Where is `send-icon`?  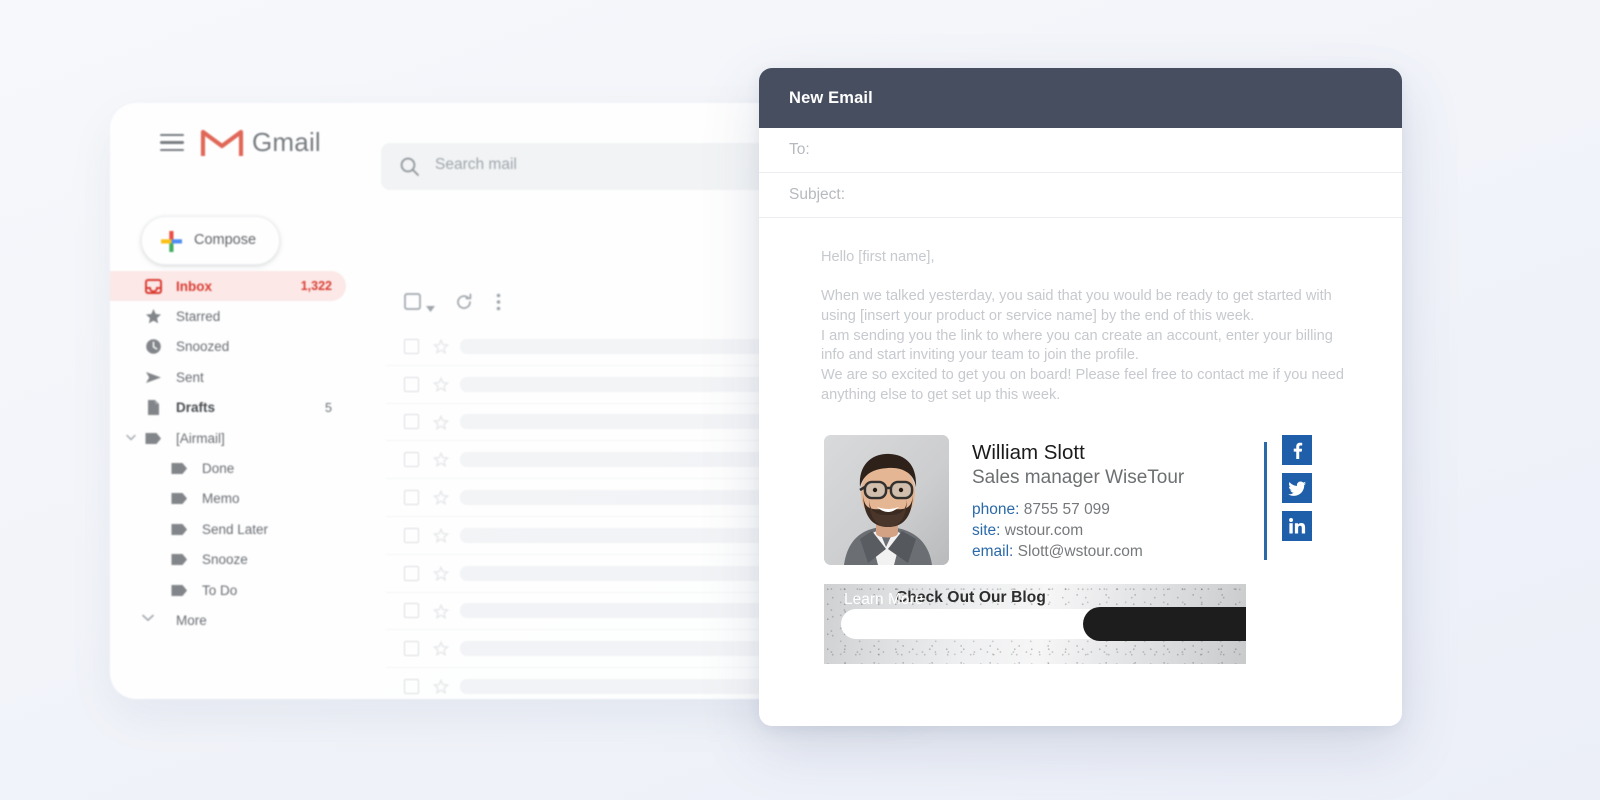
send-icon is located at coordinates (153, 377).